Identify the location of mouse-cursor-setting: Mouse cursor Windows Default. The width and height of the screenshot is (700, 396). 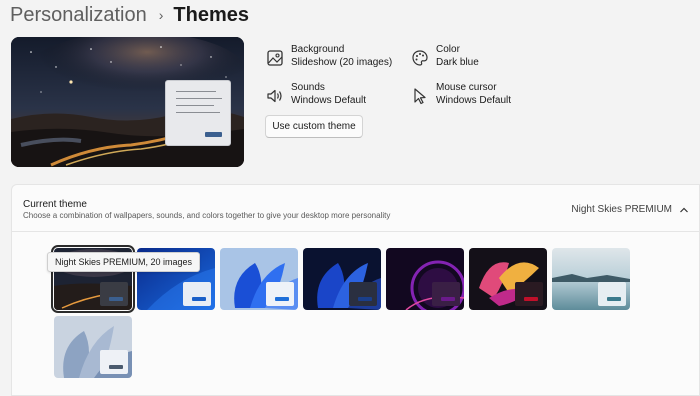
(460, 94).